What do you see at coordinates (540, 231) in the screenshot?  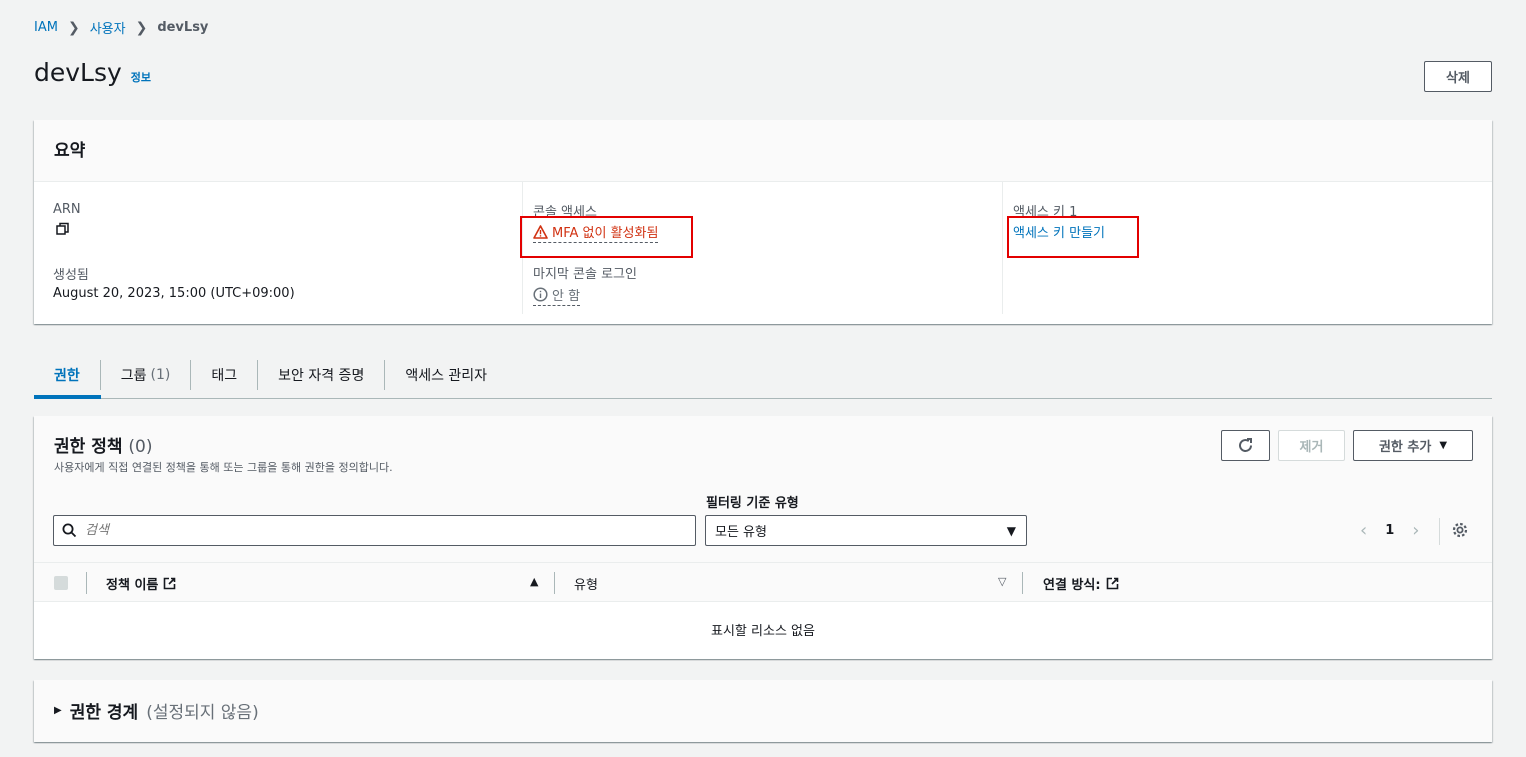 I see `warning-icon` at bounding box center [540, 231].